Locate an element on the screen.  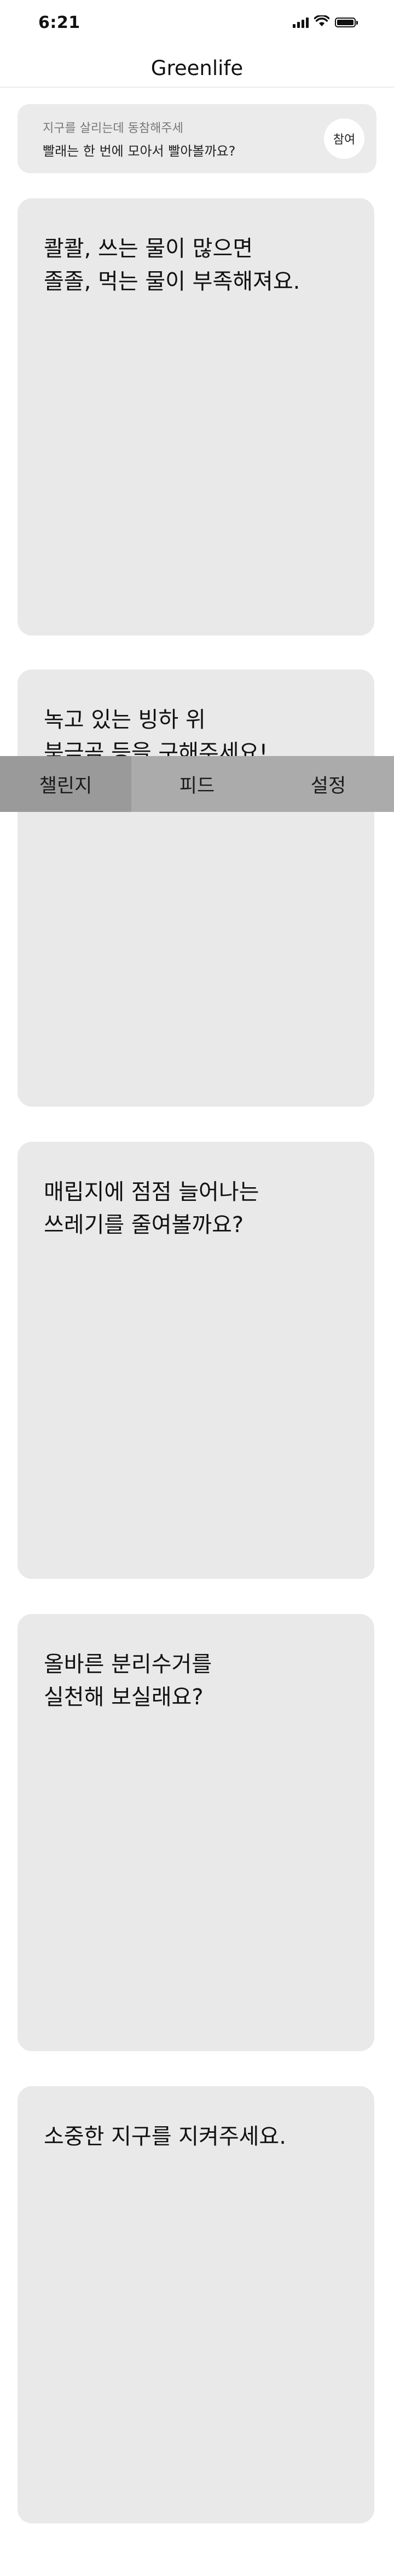
tab-settings: 설정 is located at coordinates (328, 784).